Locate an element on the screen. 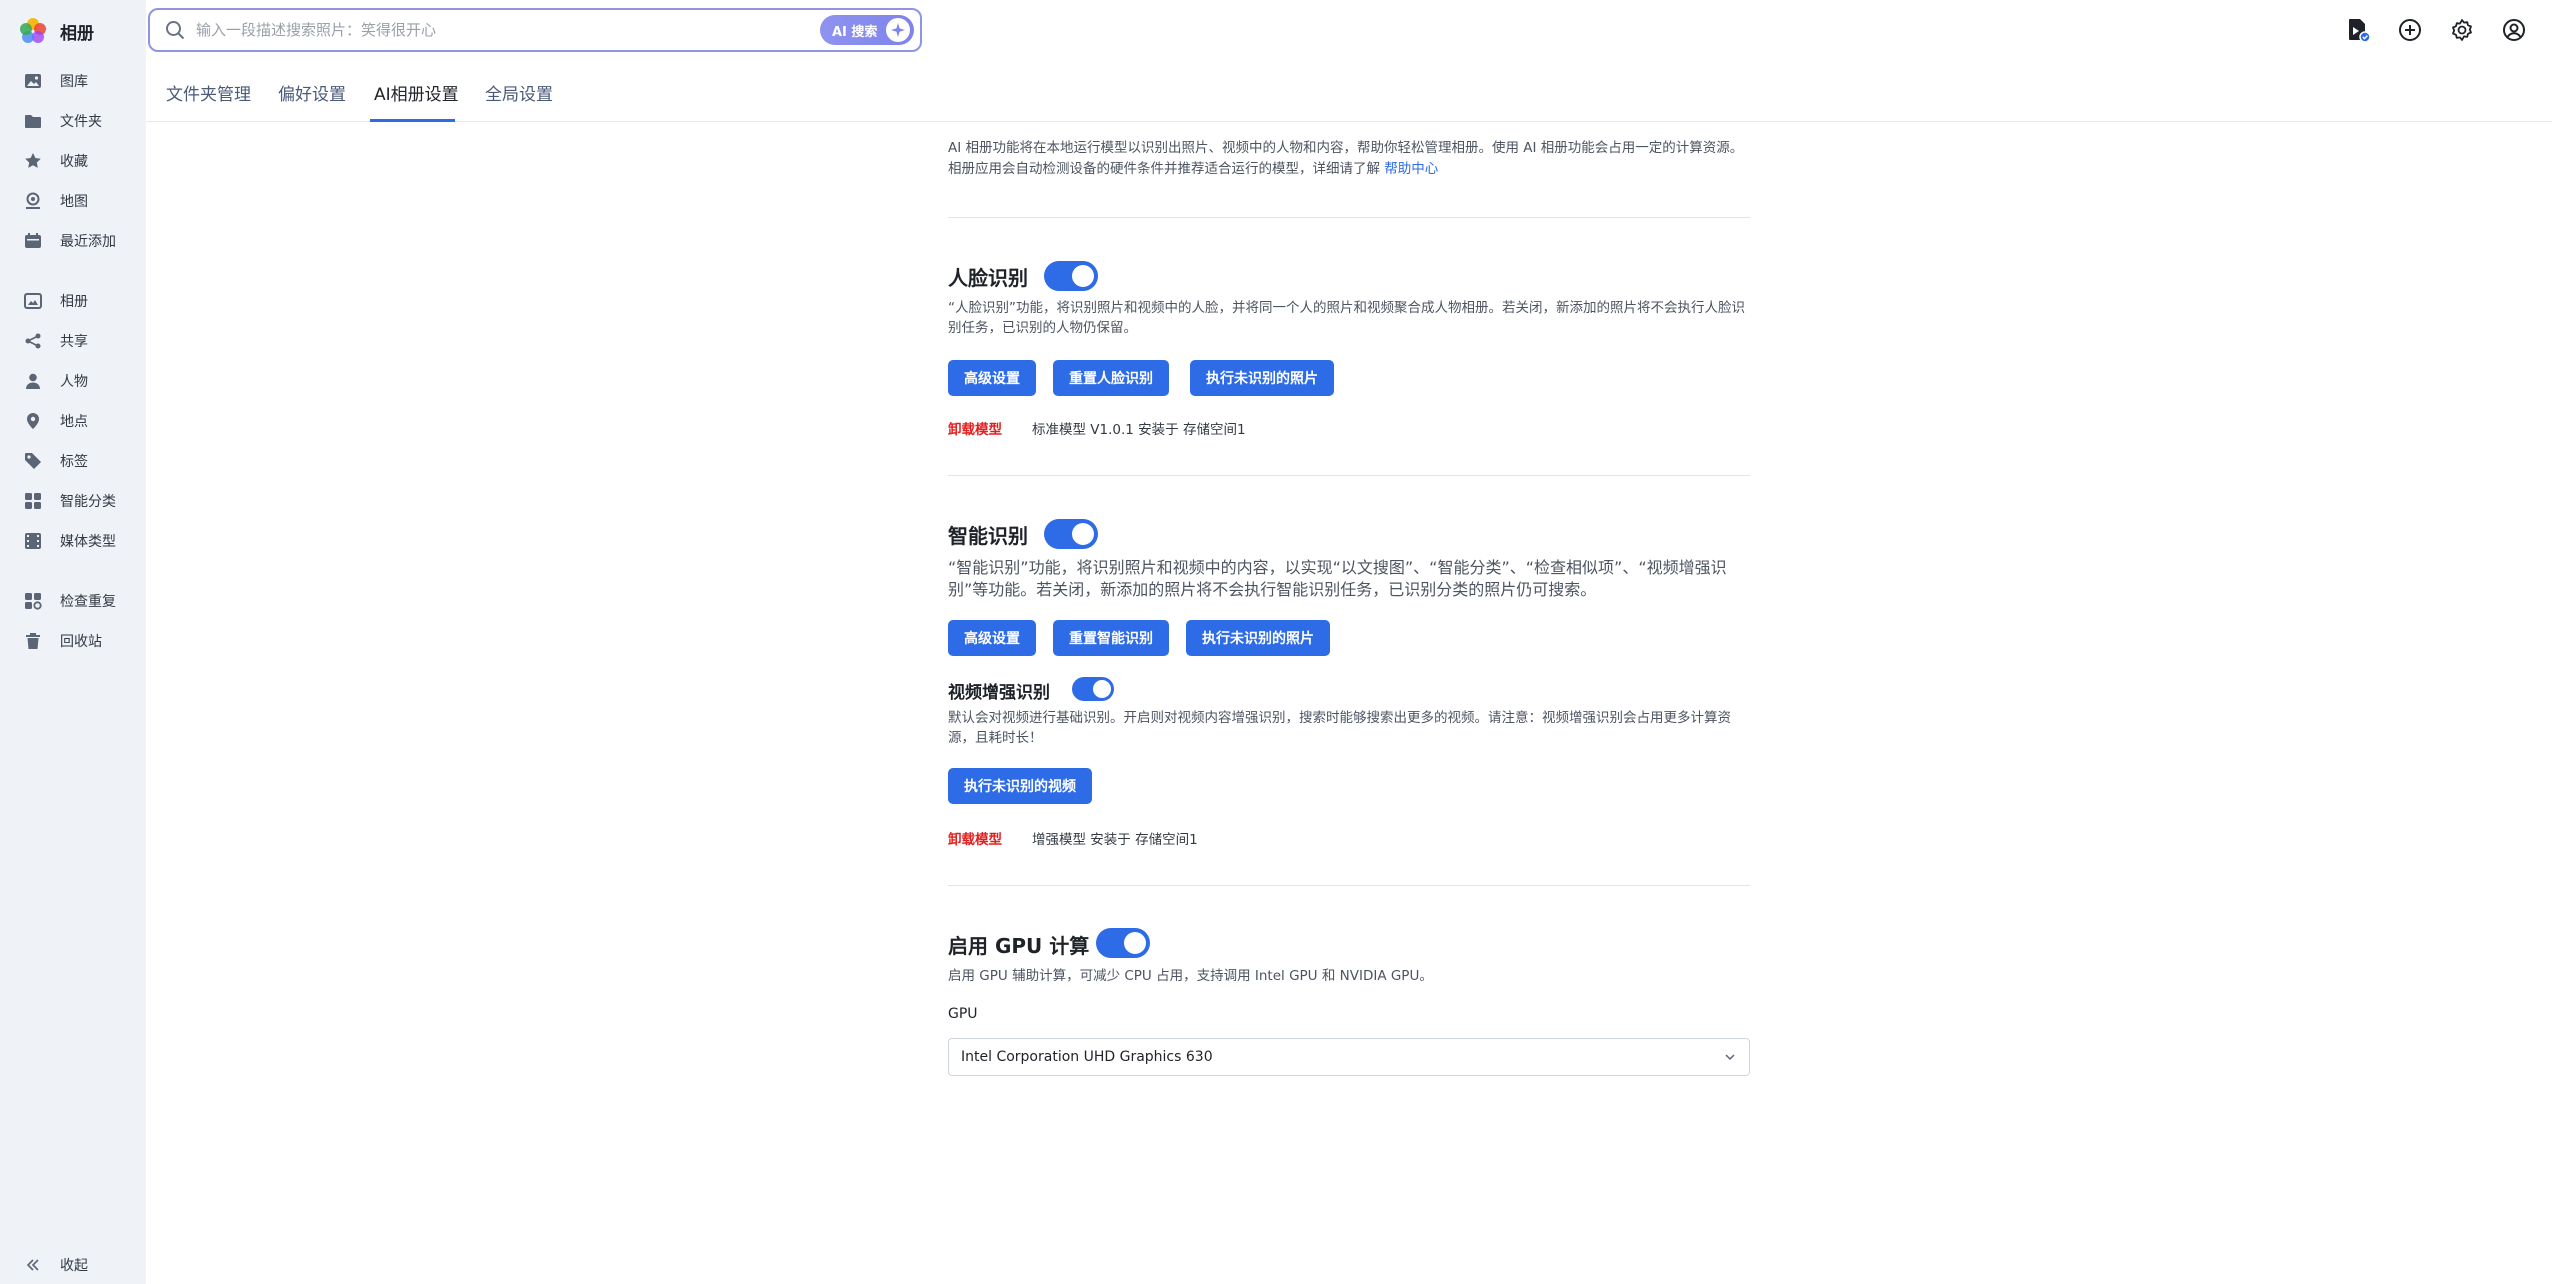 The width and height of the screenshot is (2552, 1284). file-status-button is located at coordinates (2358, 30).